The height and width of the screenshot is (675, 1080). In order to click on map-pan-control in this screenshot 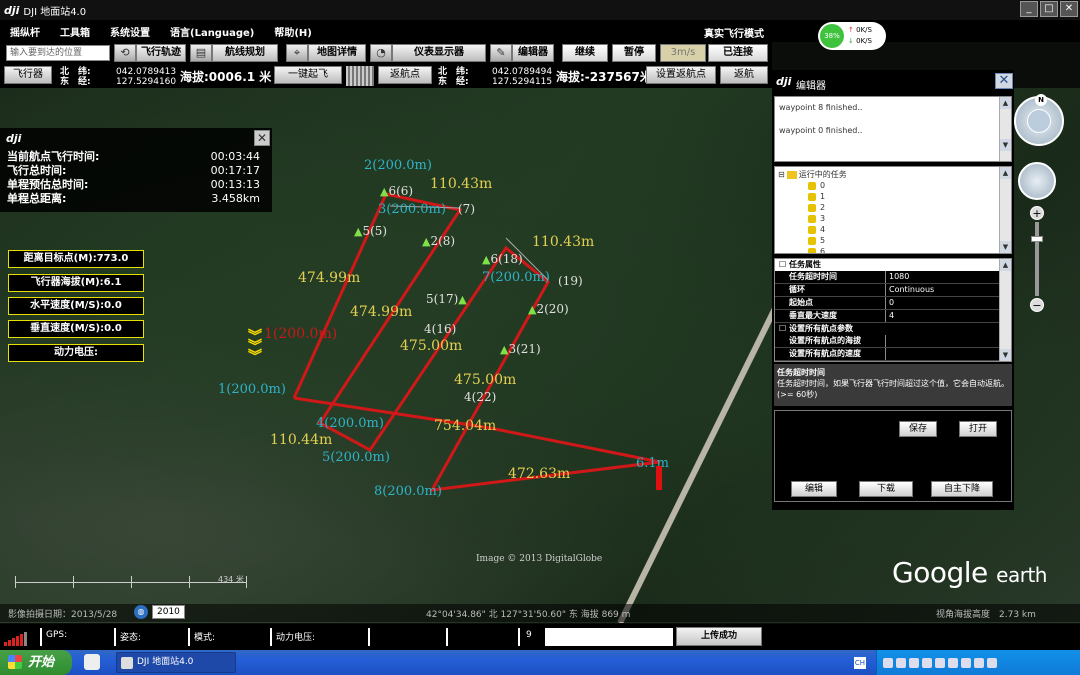, I will do `click(1037, 181)`.